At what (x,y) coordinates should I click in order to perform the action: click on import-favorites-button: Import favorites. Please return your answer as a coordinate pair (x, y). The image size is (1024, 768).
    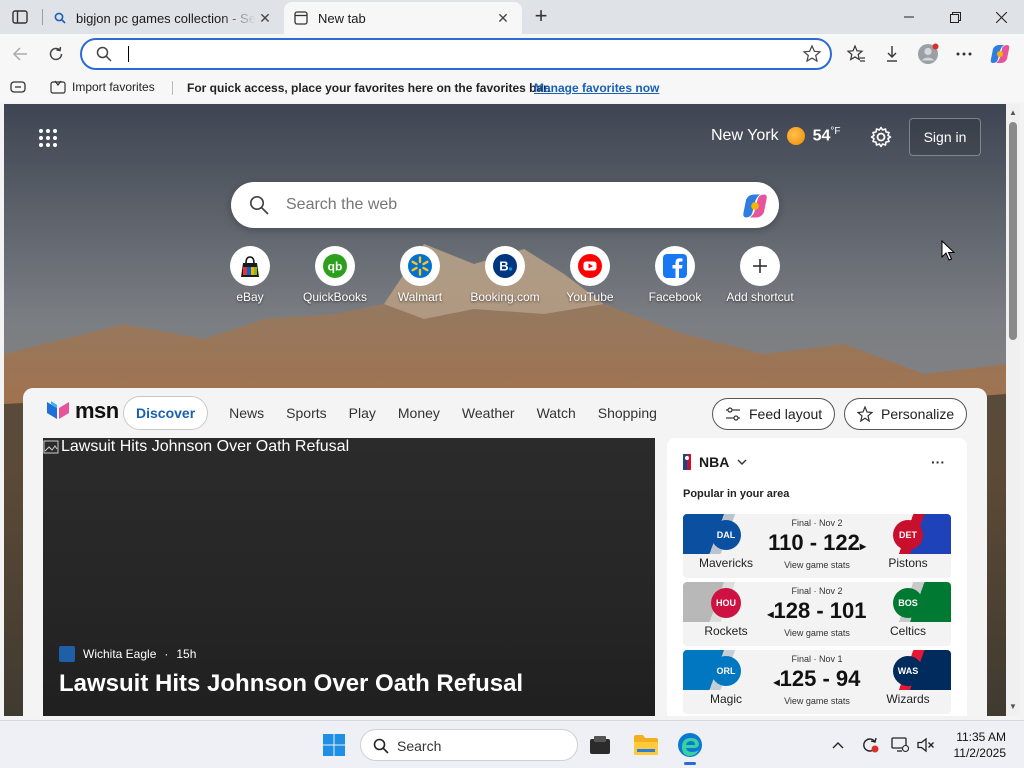
    Looking at the image, I should click on (102, 87).